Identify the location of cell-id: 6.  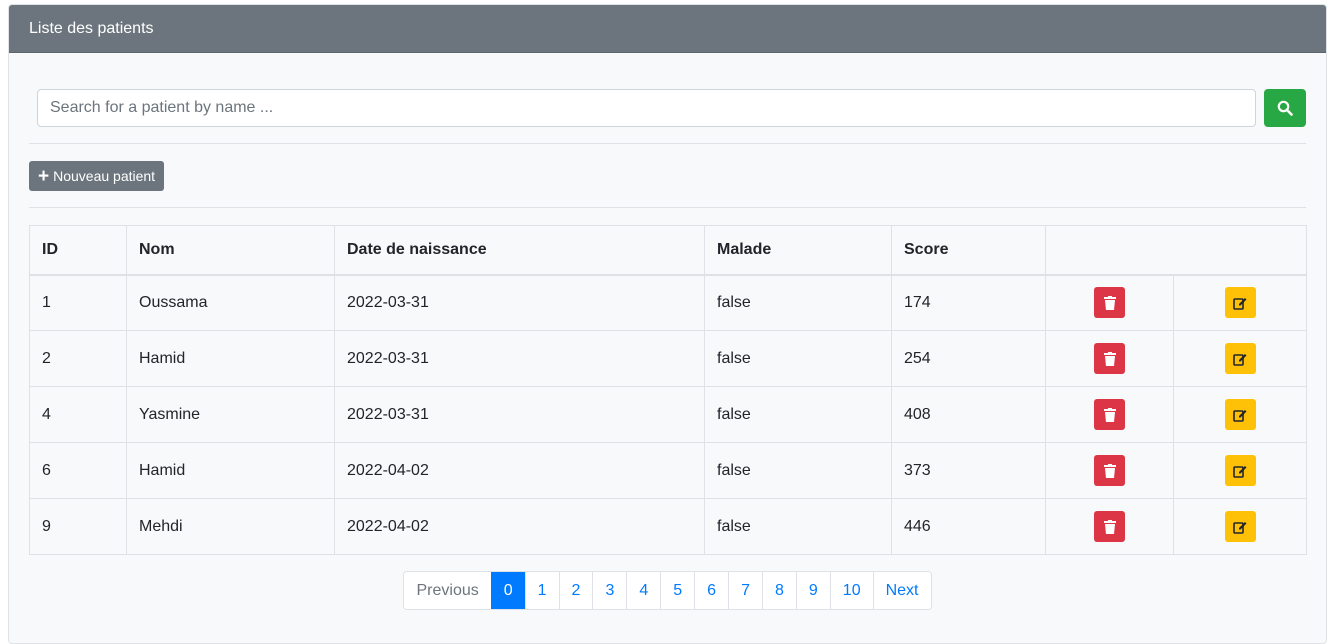
(78, 470).